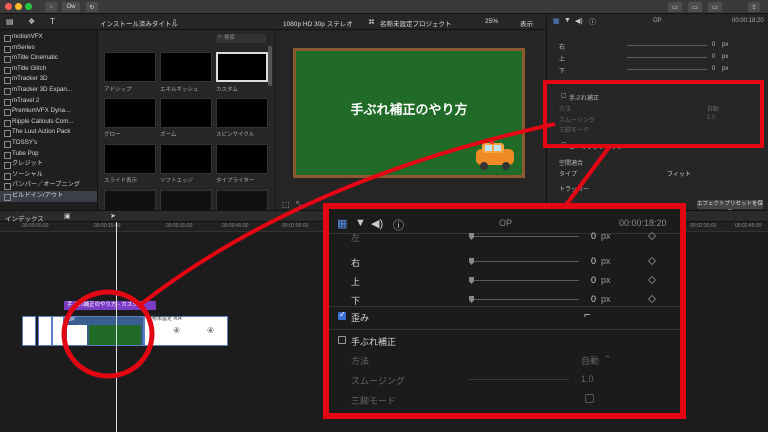 The height and width of the screenshot is (432, 768). Describe the element at coordinates (588, 175) in the screenshot. I see `callout-line` at that location.